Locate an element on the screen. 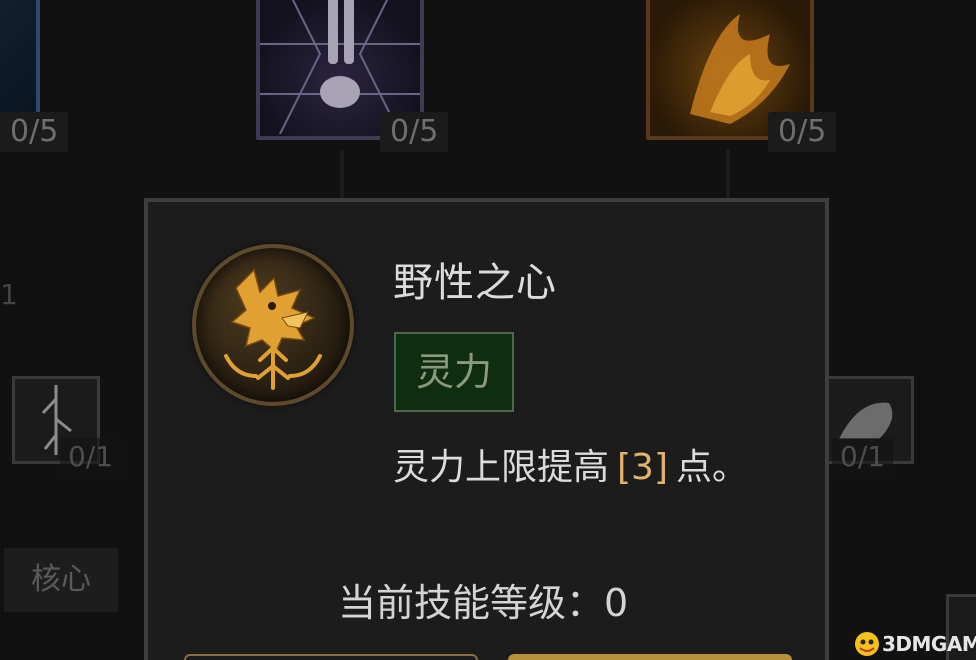 Image resolution: width=976 pixels, height=660 pixels. skill-title: 野性之心 is located at coordinates (475, 283).